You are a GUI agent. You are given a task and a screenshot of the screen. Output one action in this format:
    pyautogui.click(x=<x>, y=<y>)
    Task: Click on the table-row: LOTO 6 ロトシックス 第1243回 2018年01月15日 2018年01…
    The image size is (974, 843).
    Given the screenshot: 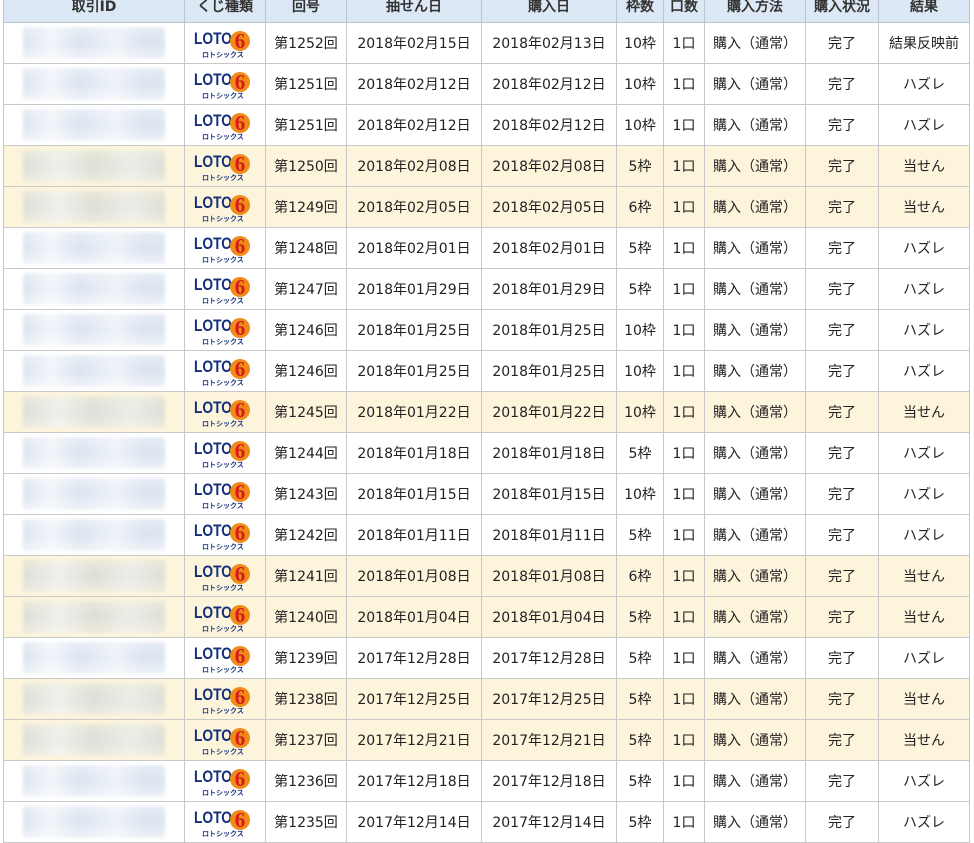 What is the action you would take?
    pyautogui.click(x=486, y=494)
    